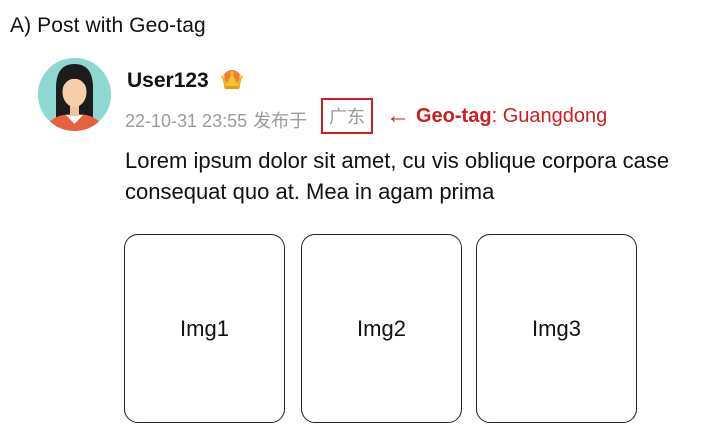  I want to click on post-meta: 22-10-31 23:55 发布于, so click(216, 120).